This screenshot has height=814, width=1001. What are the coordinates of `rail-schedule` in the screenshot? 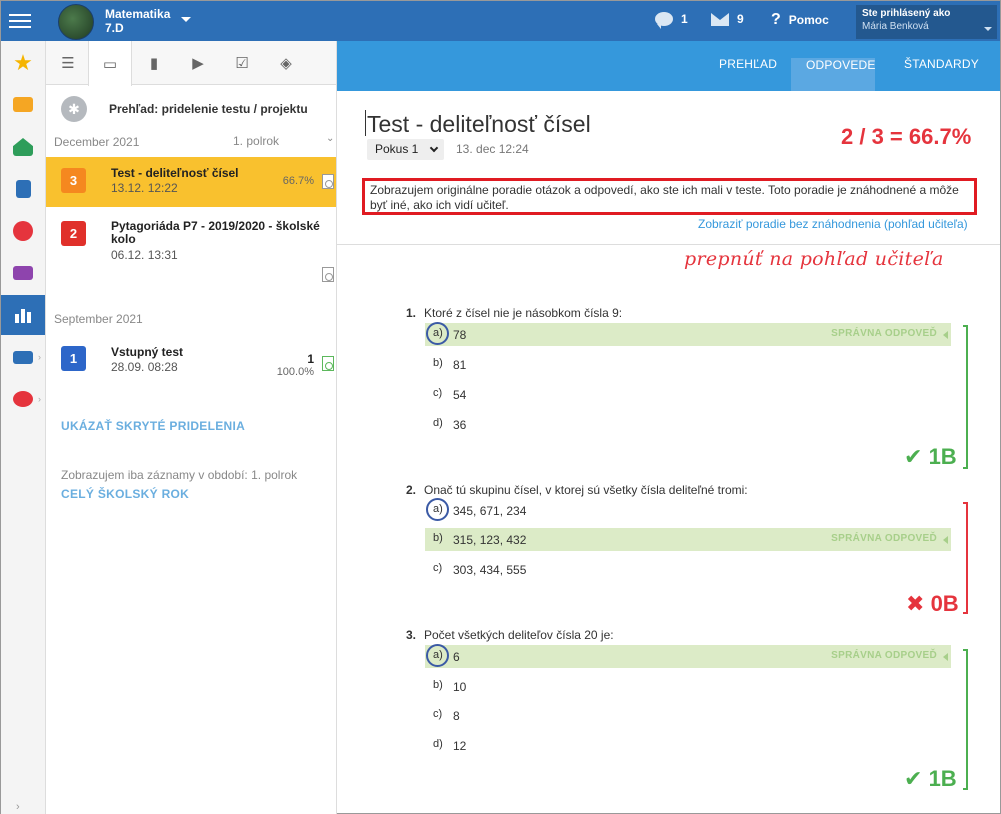 It's located at (23, 273).